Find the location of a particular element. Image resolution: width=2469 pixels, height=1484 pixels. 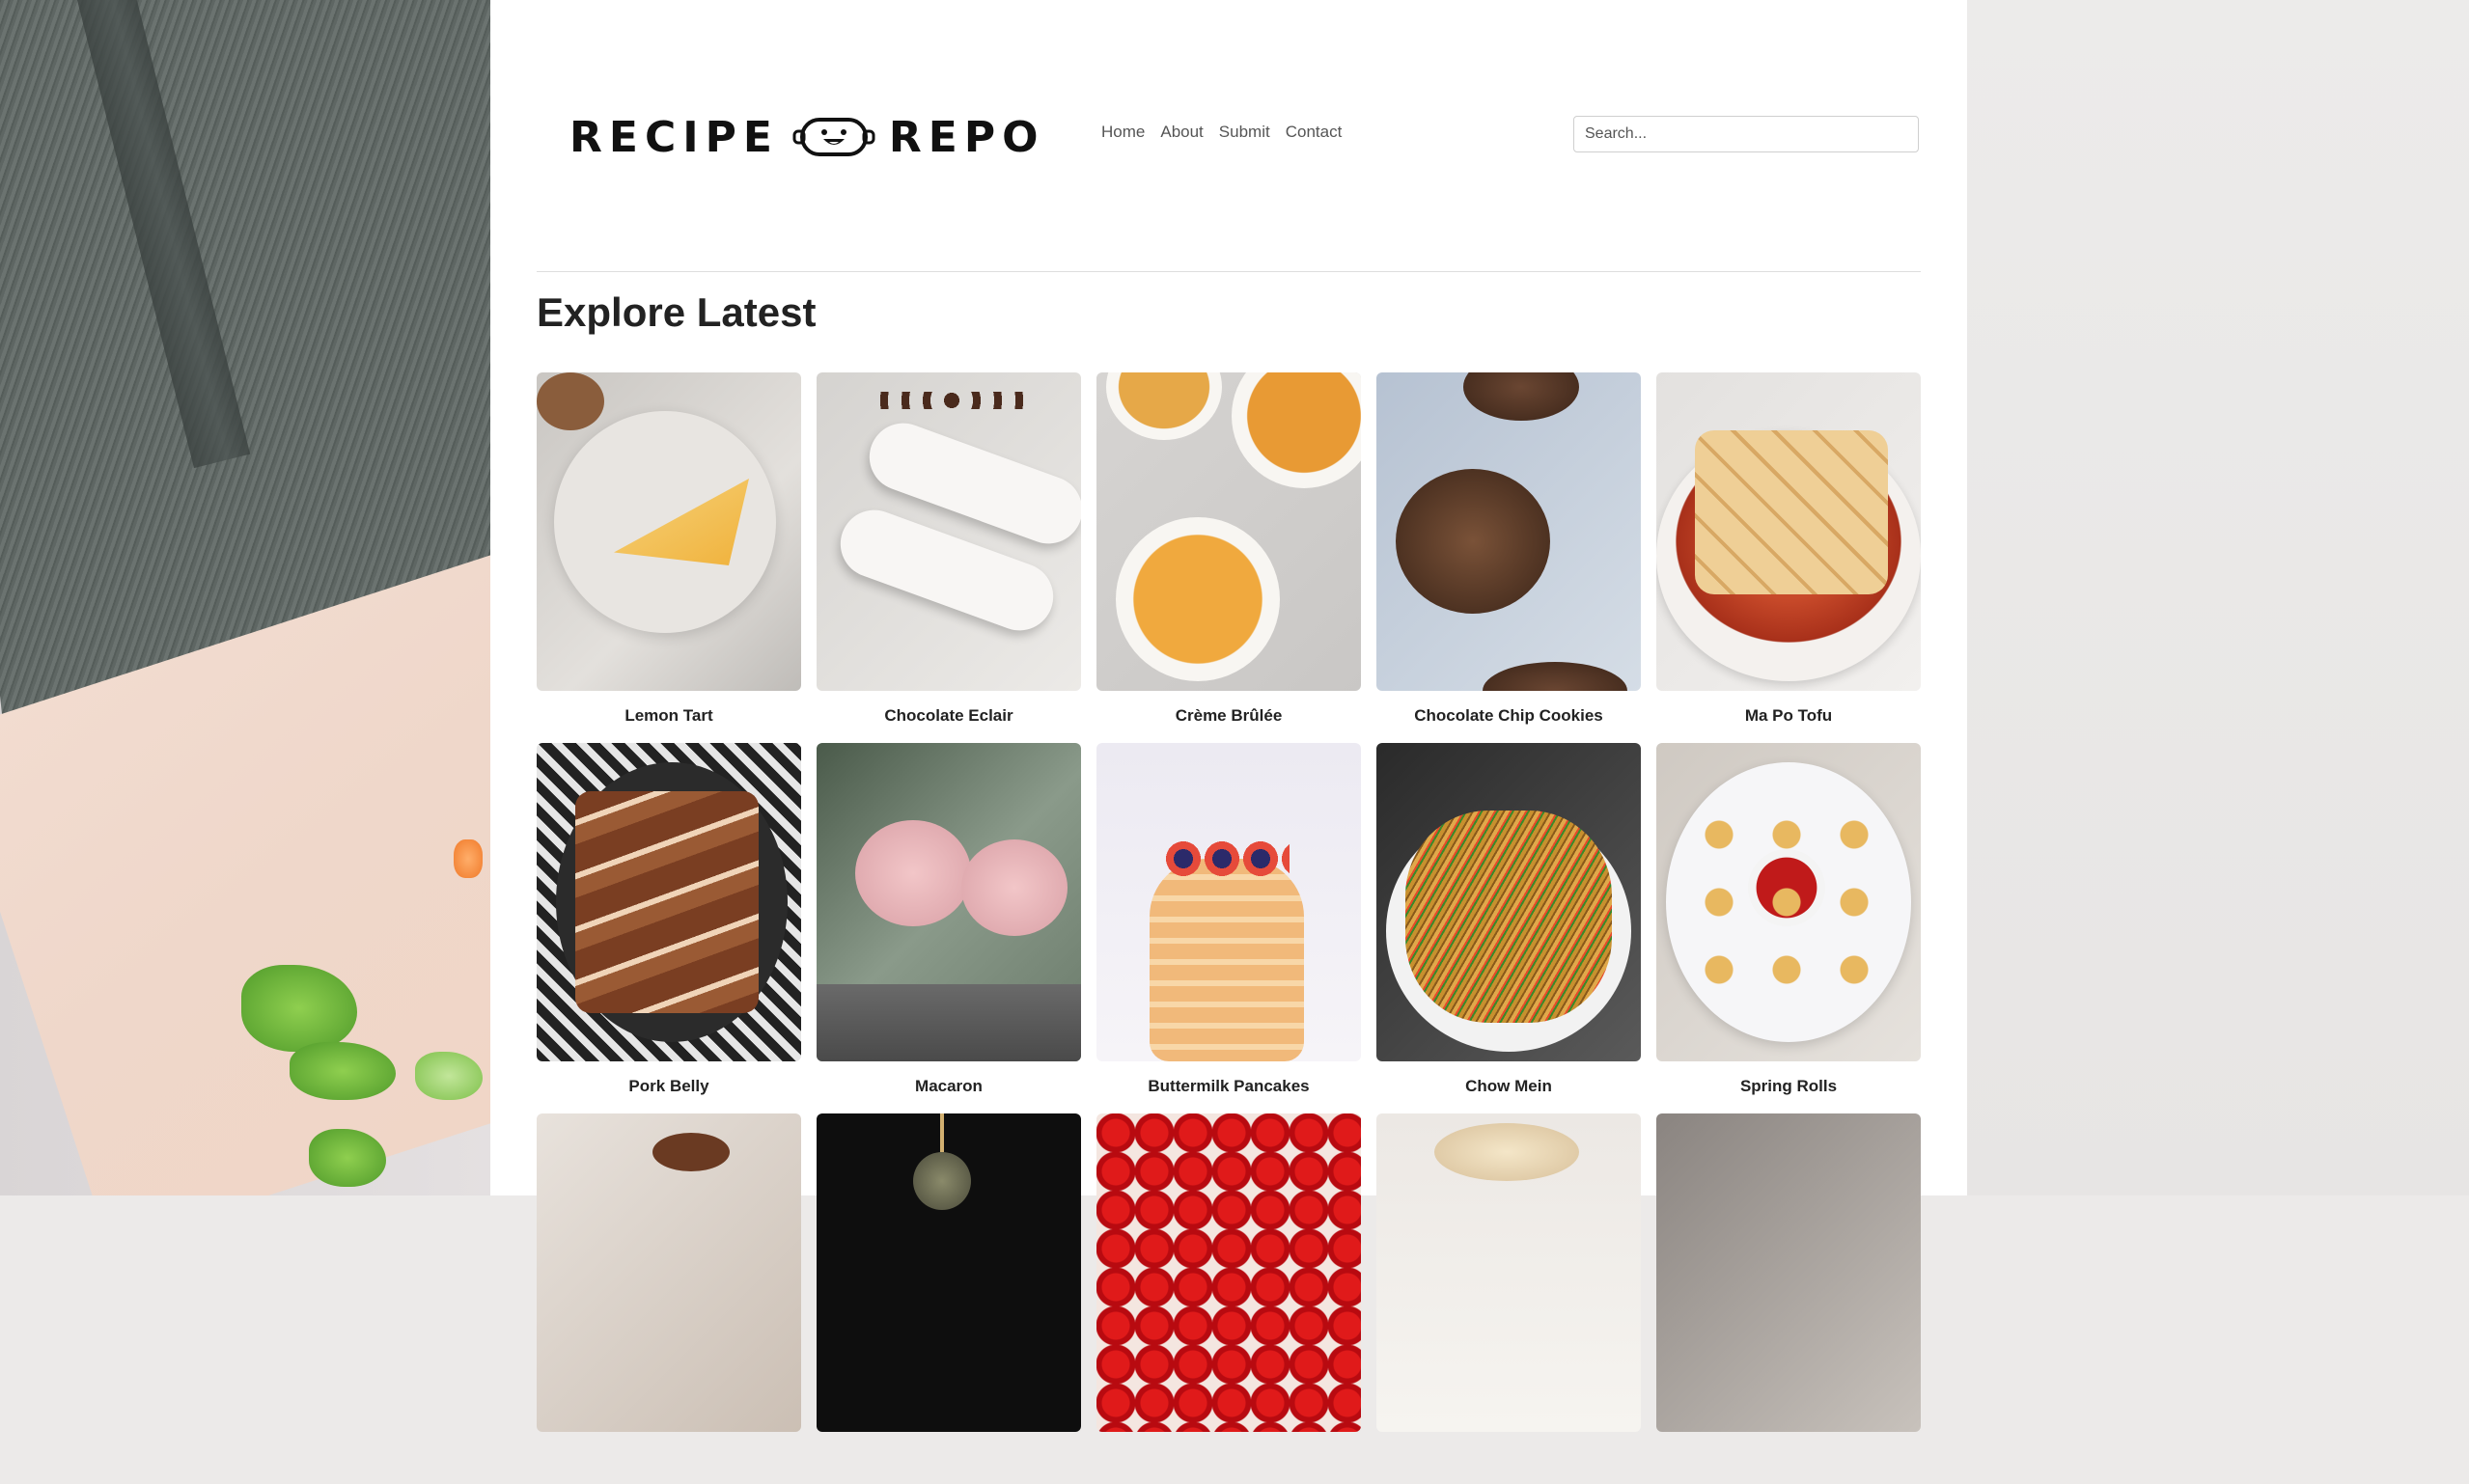

recipe-card: Pork Belly is located at coordinates (669, 928).